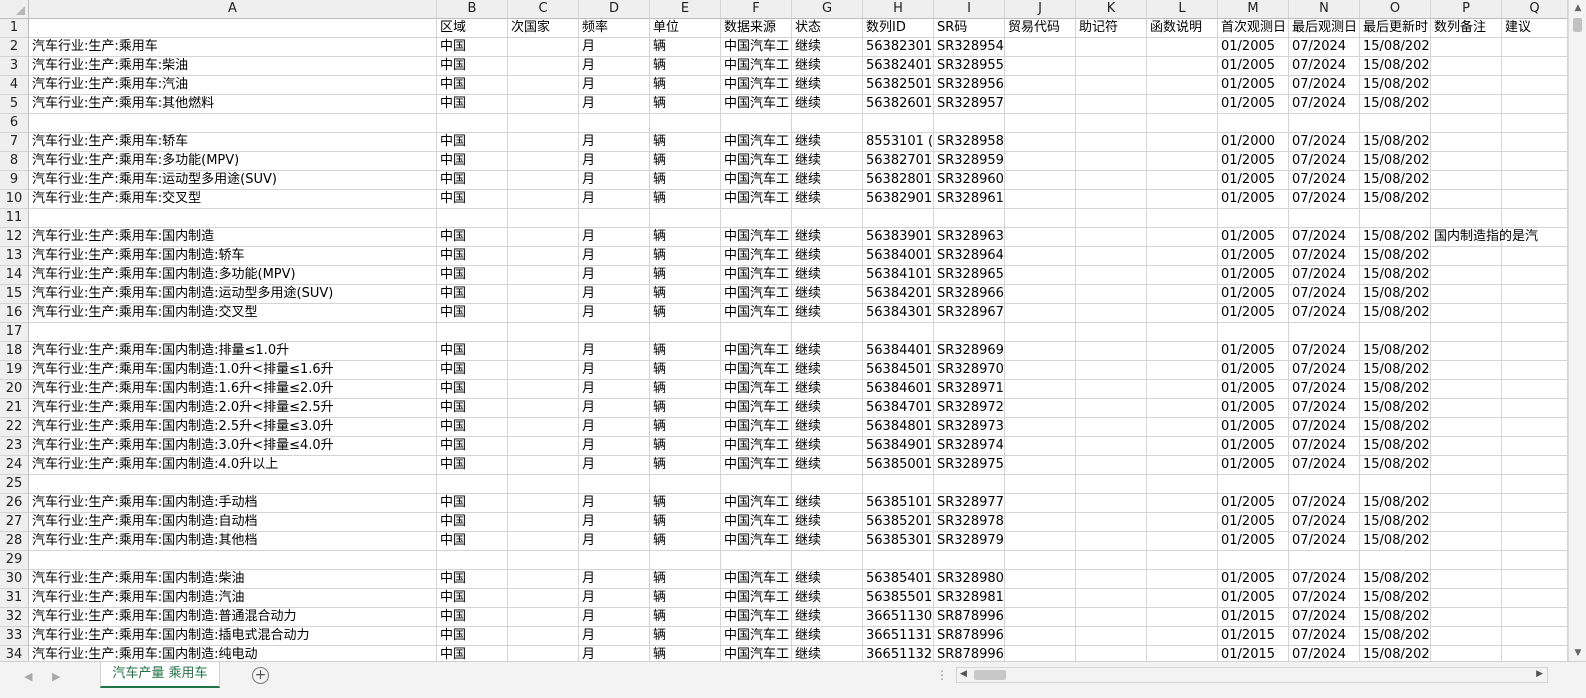 The image size is (1586, 698). Describe the element at coordinates (14, 598) in the screenshot. I see `row-header: 31` at that location.